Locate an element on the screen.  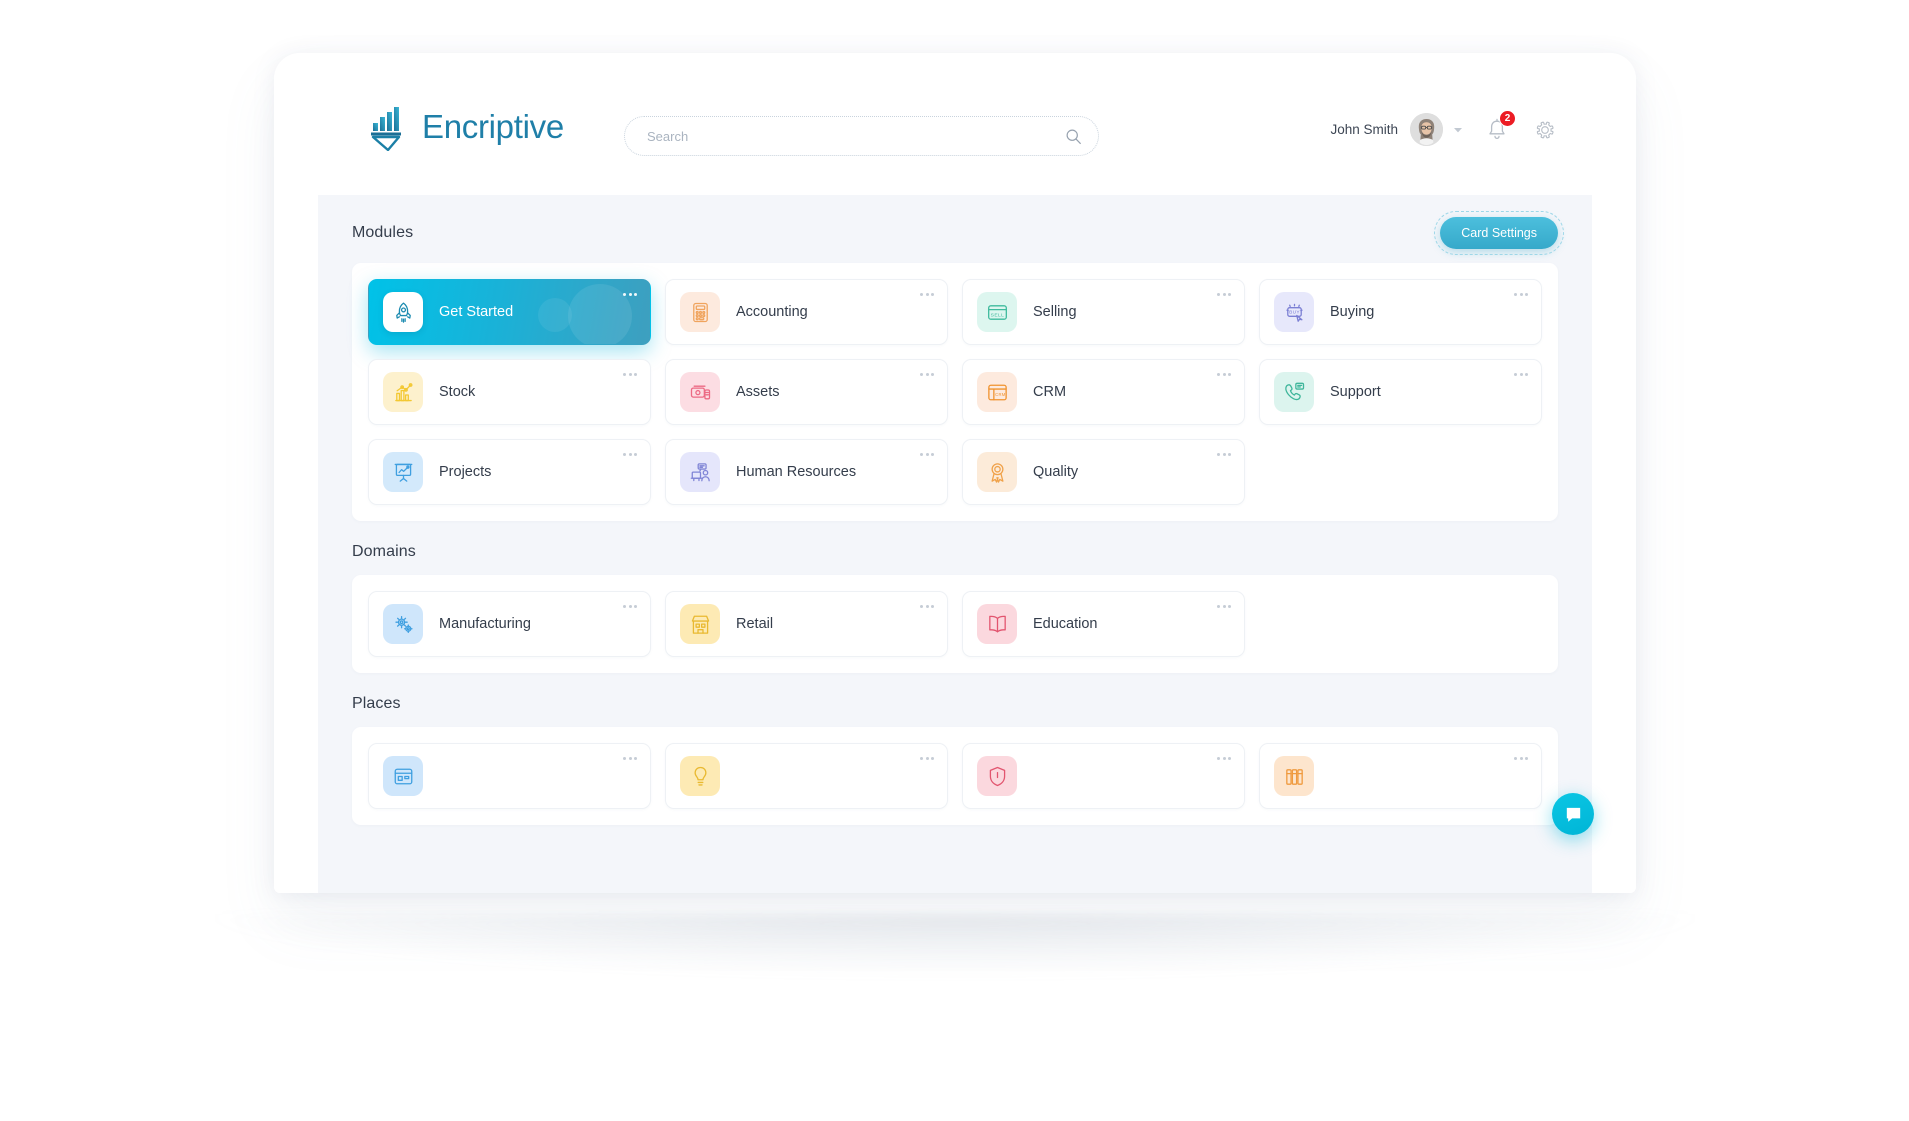
people-desk-icon is located at coordinates (700, 472).